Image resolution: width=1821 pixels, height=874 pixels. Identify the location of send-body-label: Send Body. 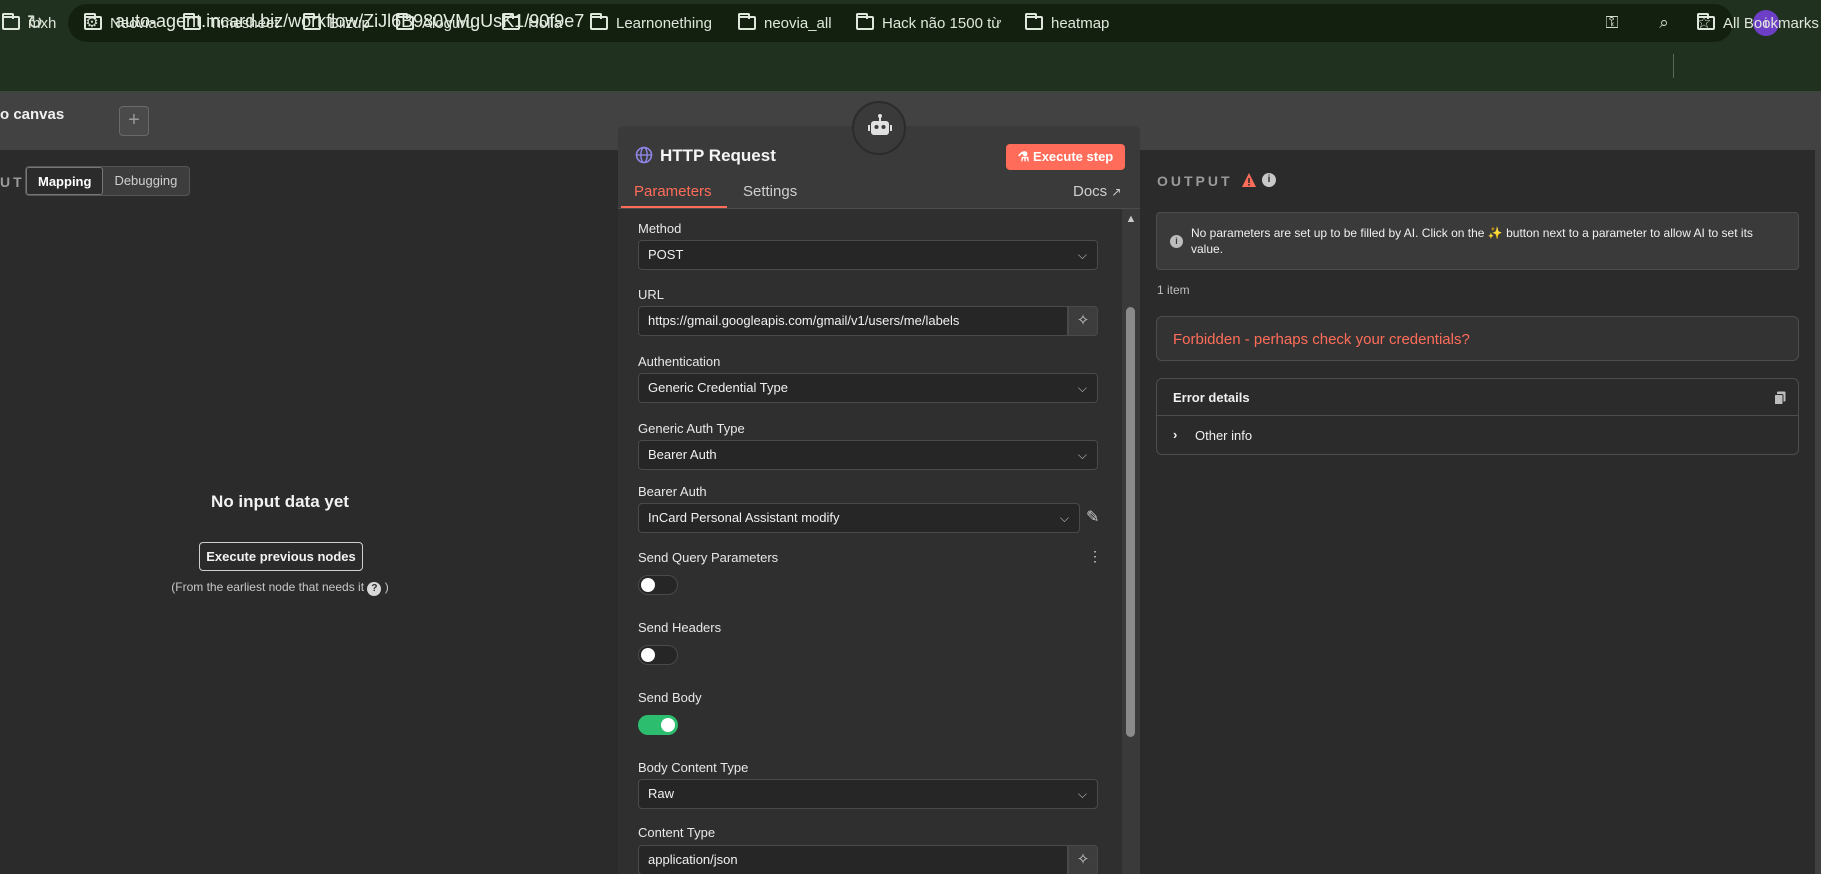
(670, 697).